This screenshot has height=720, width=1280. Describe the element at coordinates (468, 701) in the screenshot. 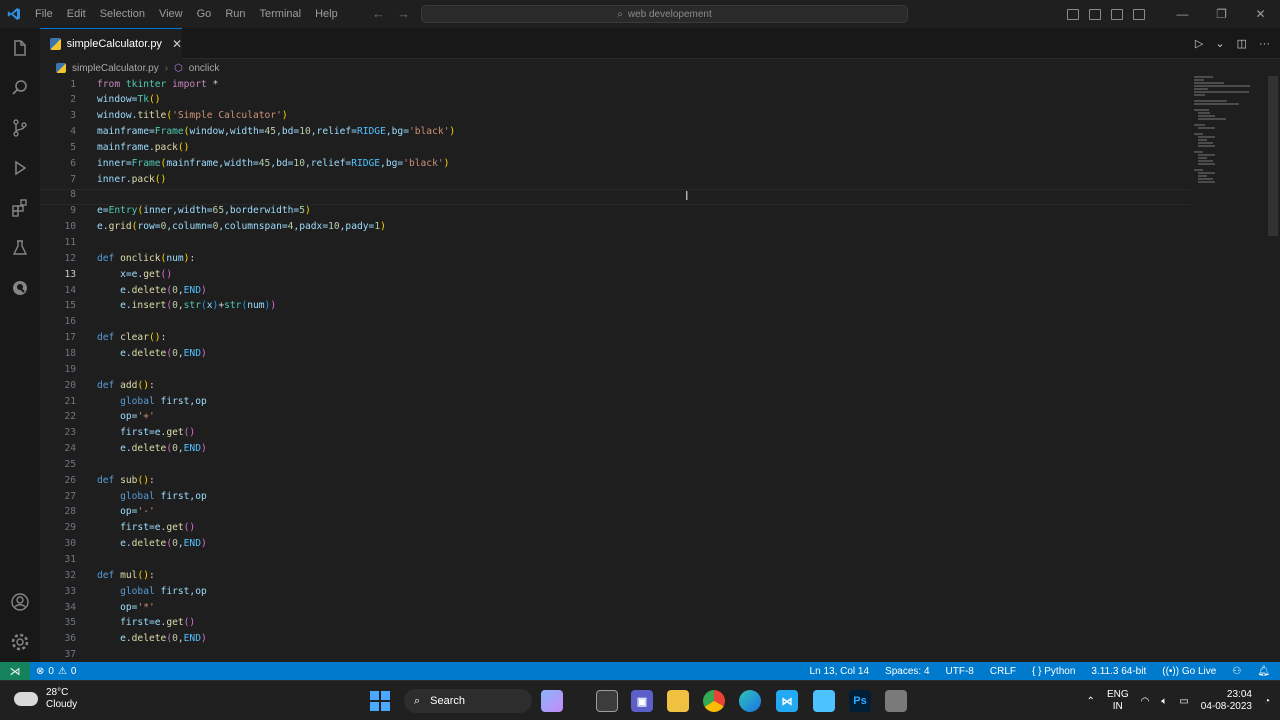

I see `taskbar-search: ⌕ Search` at that location.